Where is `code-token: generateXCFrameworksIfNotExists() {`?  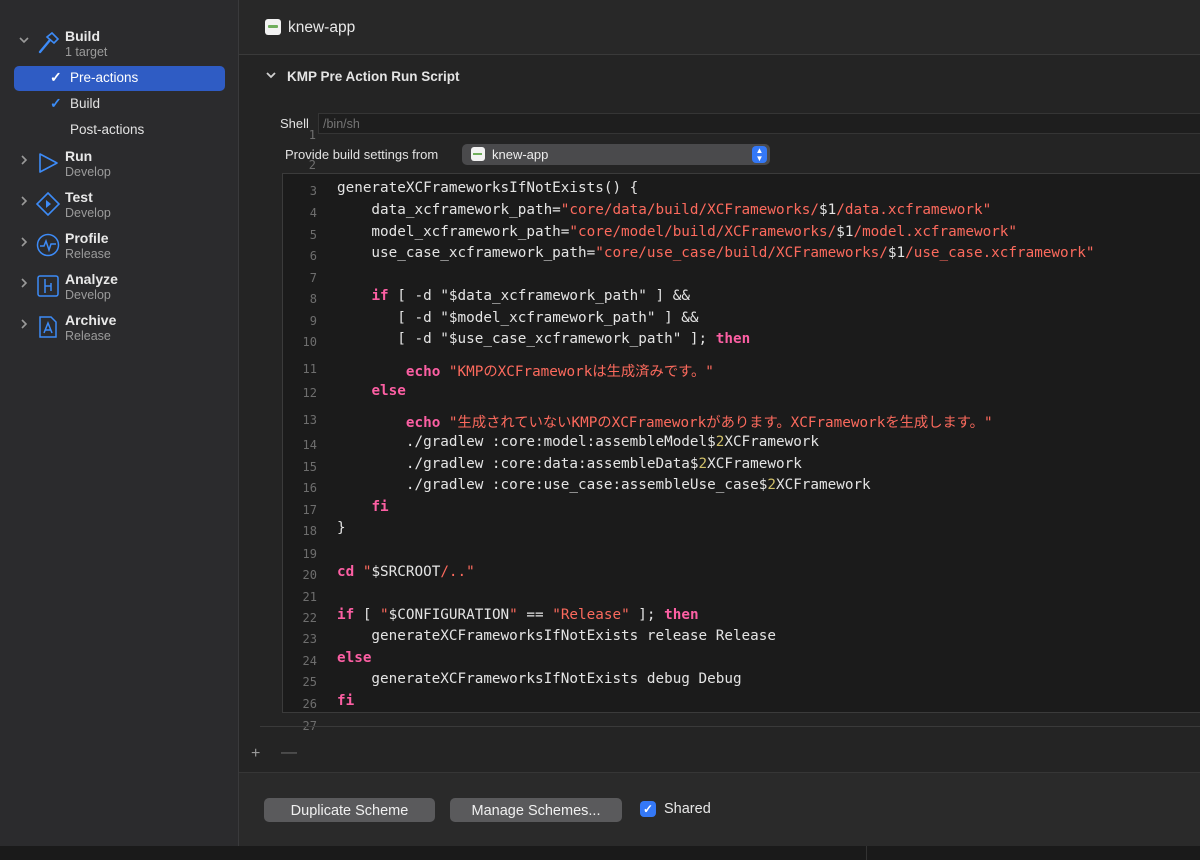 code-token: generateXCFrameworksIfNotExists() { is located at coordinates (488, 188).